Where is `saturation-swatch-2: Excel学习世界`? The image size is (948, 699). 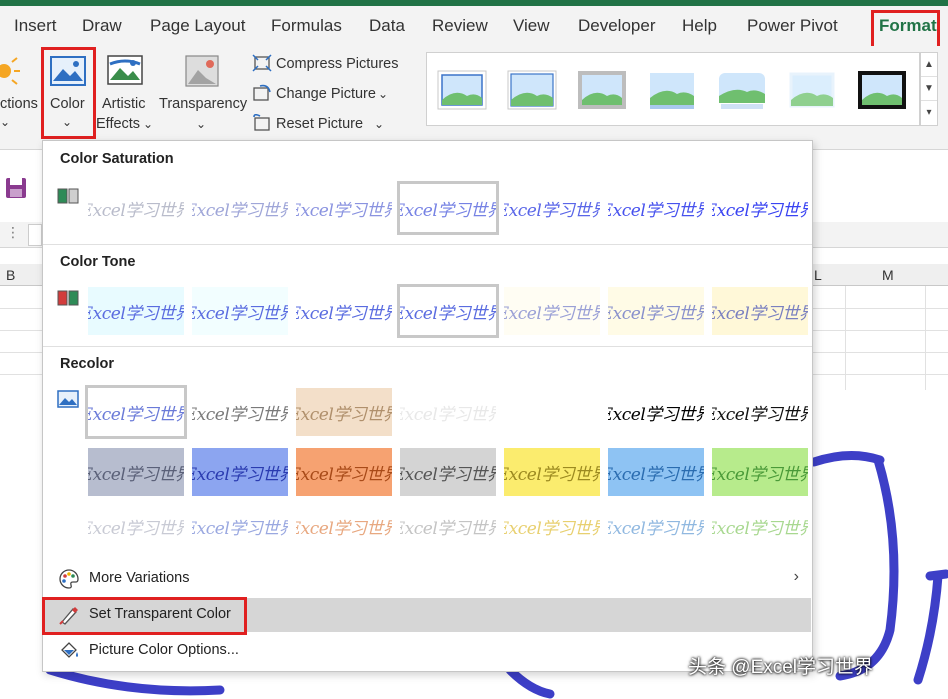
saturation-swatch-2: Excel学习世界 is located at coordinates (240, 208).